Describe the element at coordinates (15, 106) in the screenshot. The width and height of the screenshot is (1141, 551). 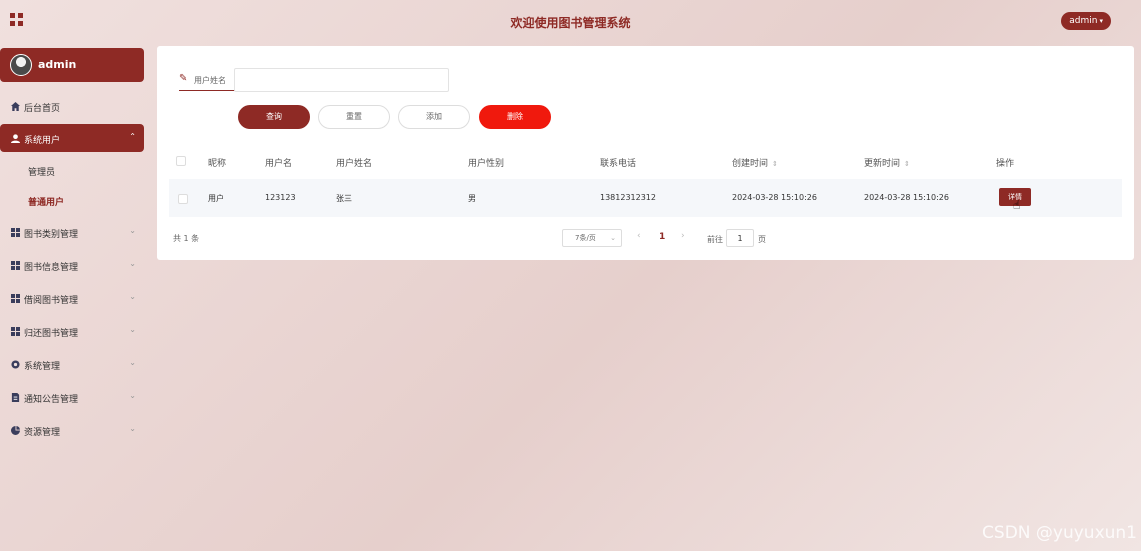
I see `home-icon` at that location.